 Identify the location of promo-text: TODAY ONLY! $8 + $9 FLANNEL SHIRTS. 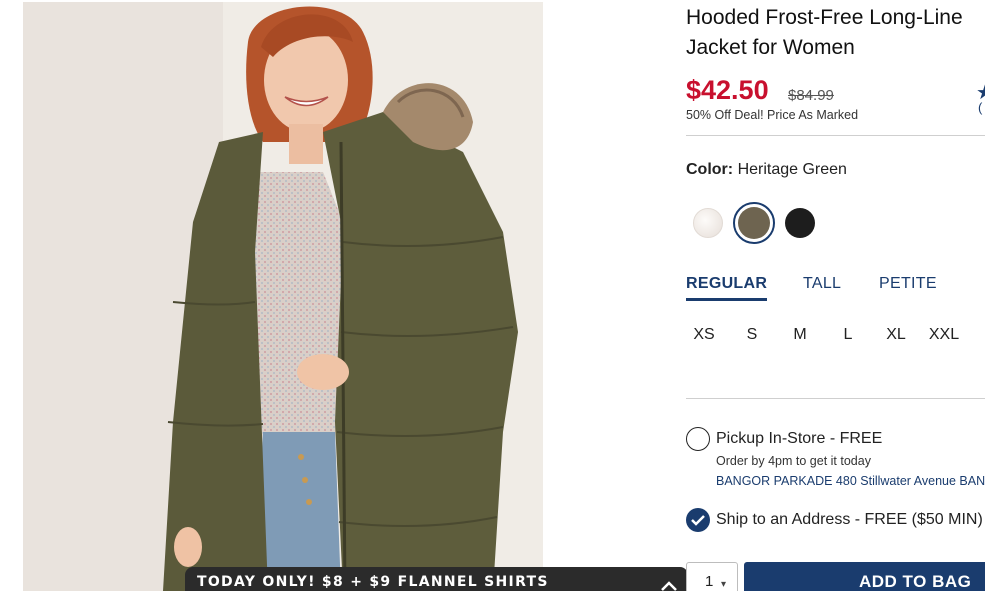
(373, 582).